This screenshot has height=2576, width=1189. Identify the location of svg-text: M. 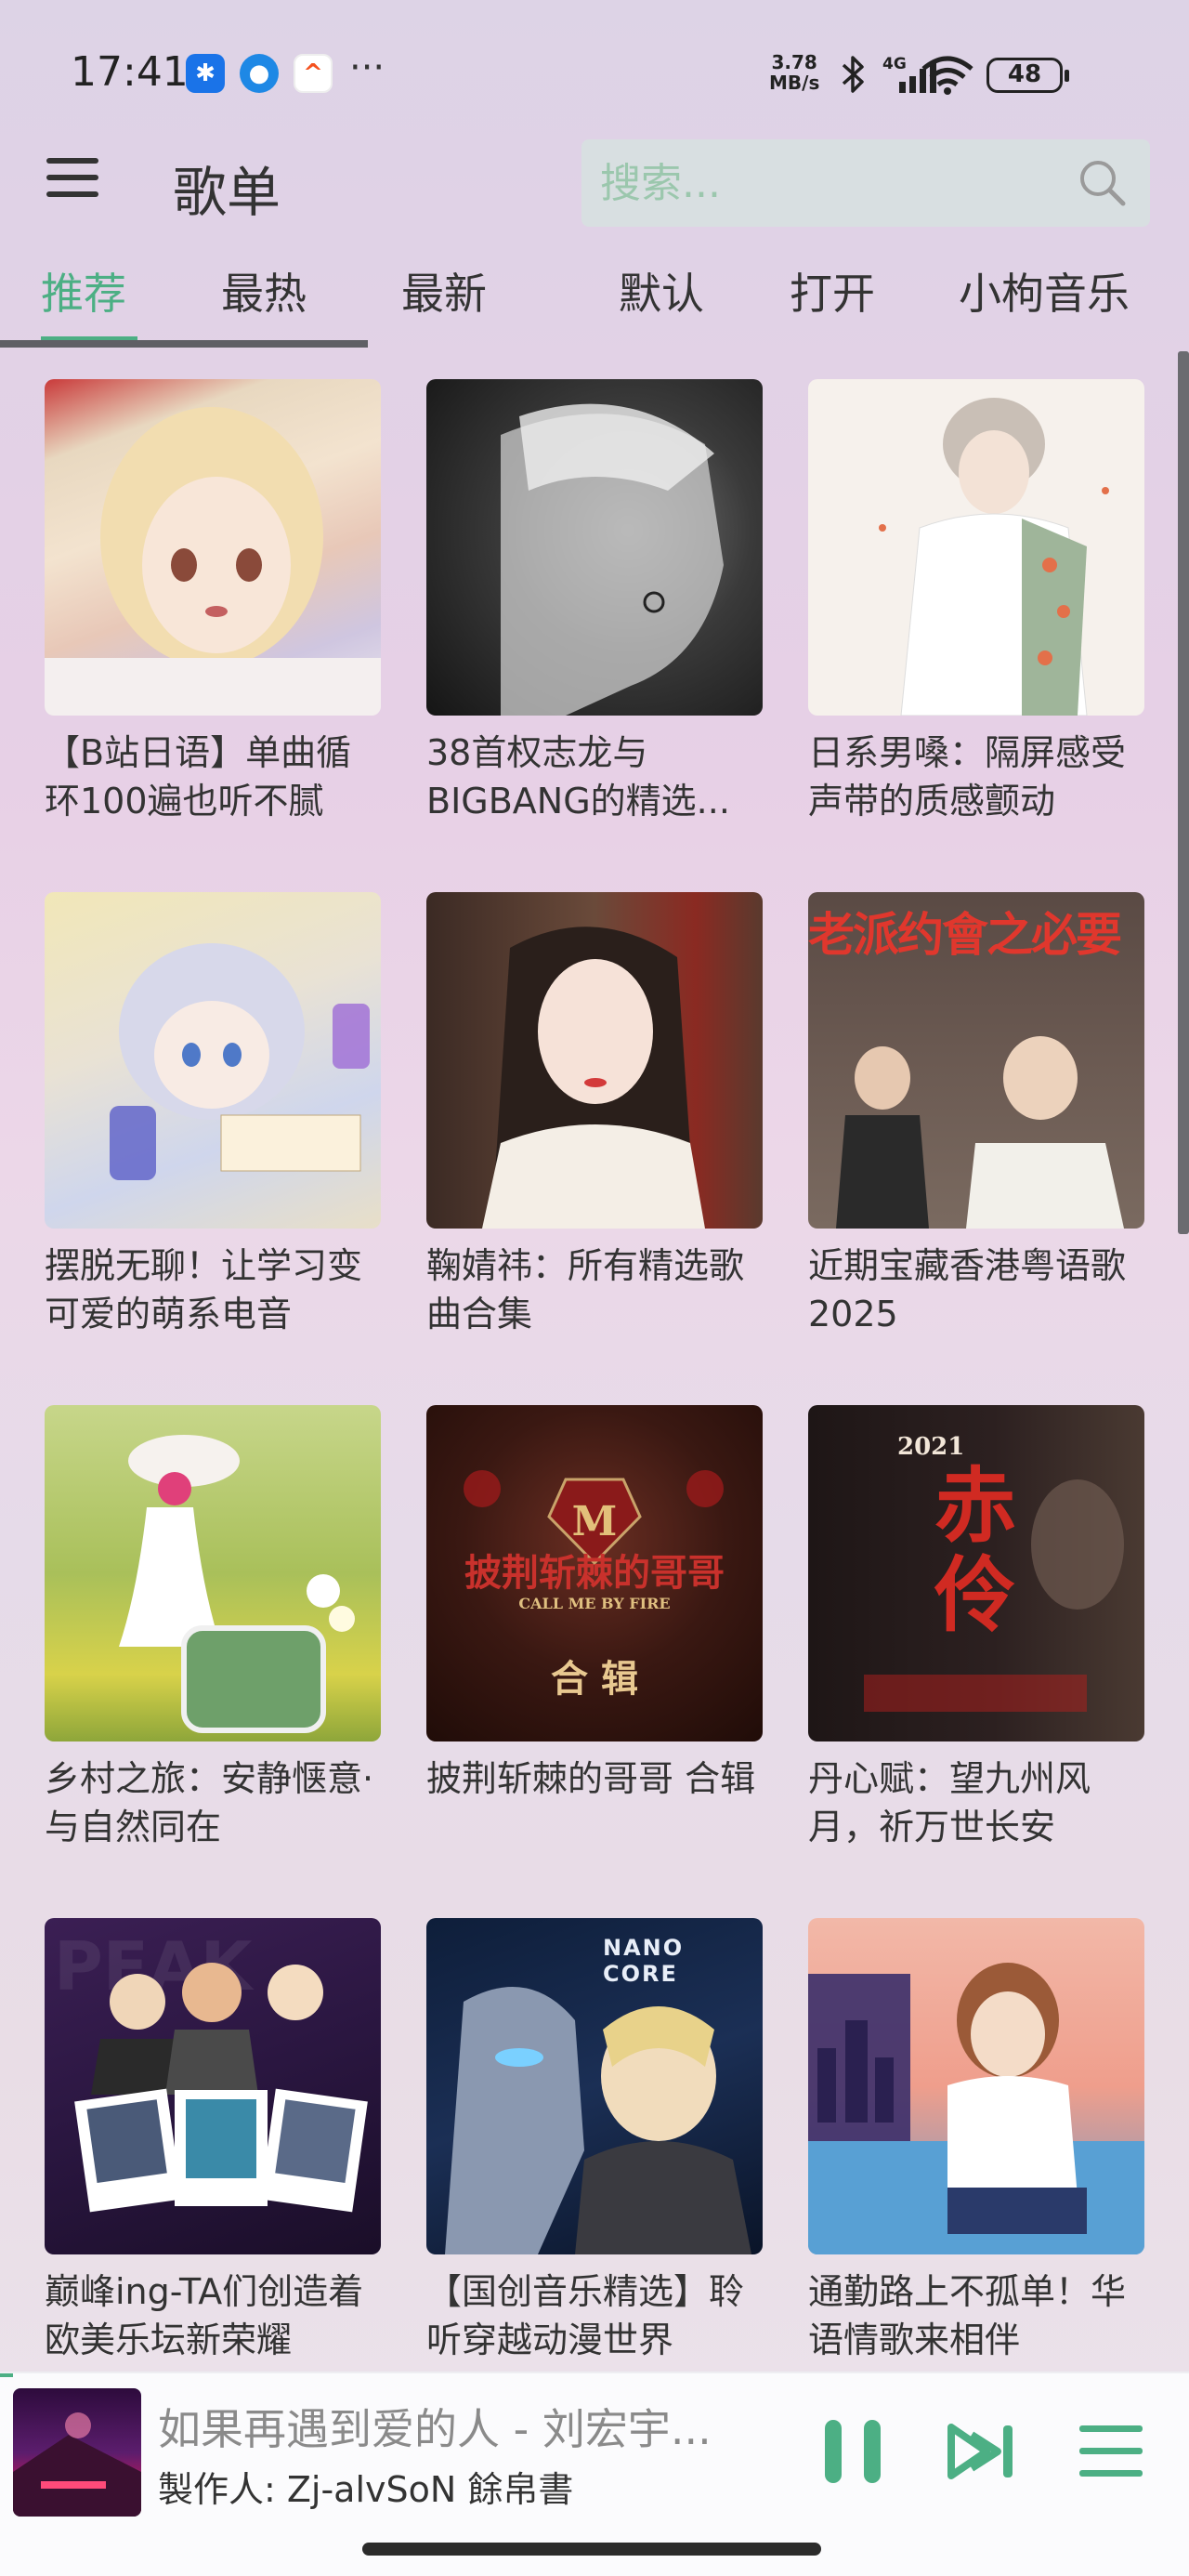
(595, 1521).